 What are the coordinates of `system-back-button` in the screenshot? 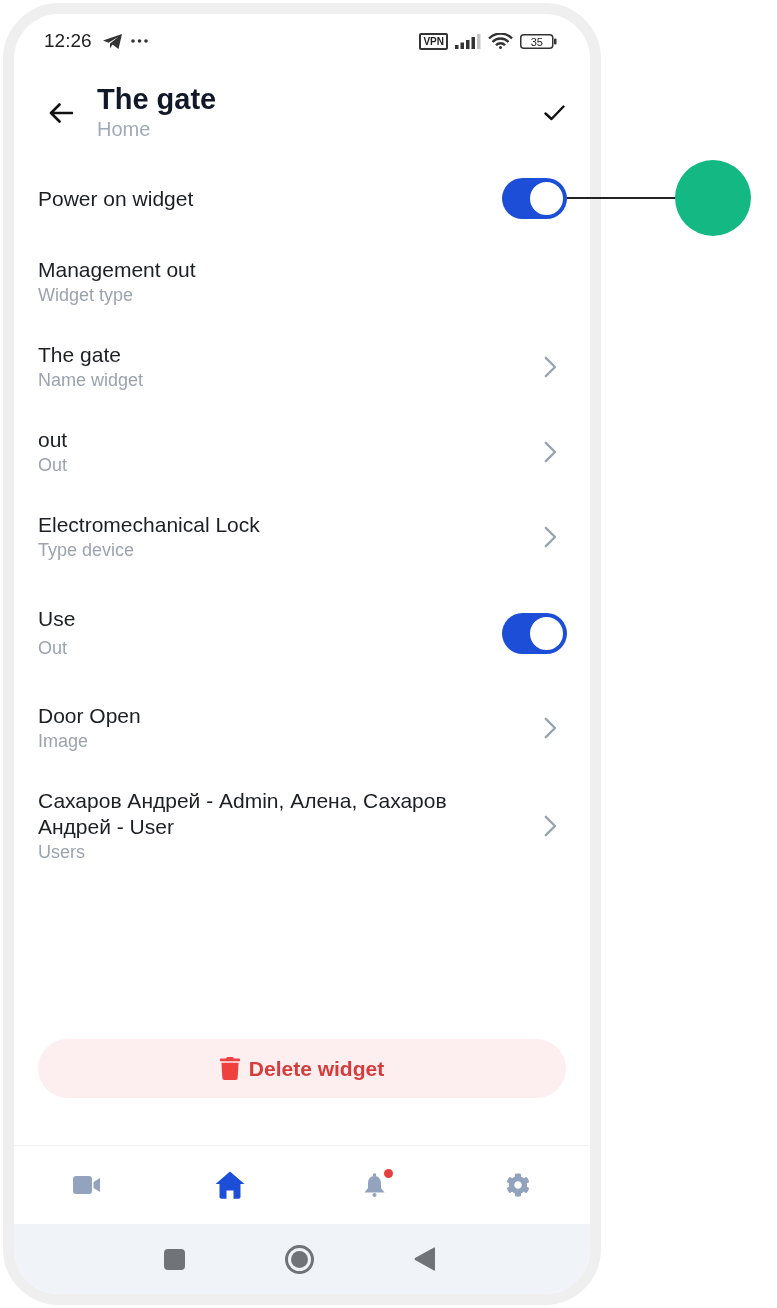 It's located at (424, 1259).